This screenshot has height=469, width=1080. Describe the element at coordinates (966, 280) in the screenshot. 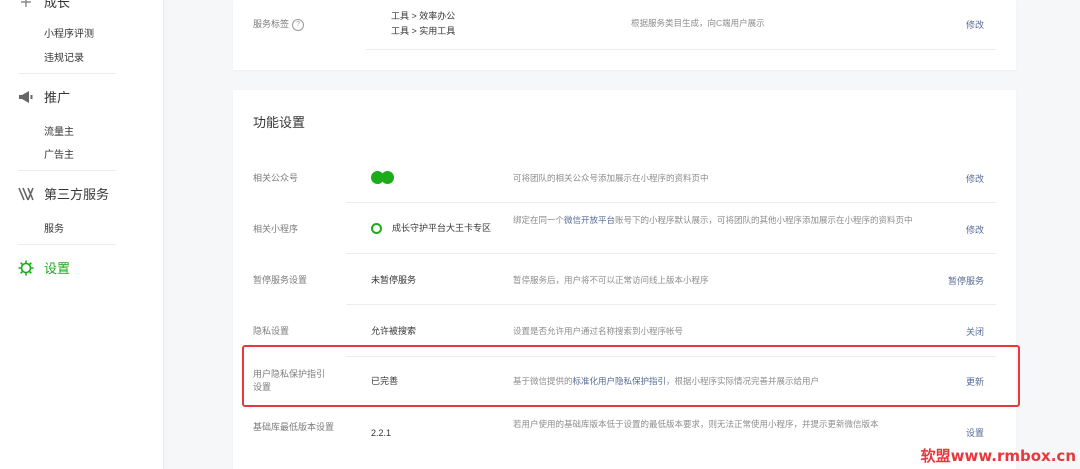

I see `pause-service-button: 暂停服务` at that location.